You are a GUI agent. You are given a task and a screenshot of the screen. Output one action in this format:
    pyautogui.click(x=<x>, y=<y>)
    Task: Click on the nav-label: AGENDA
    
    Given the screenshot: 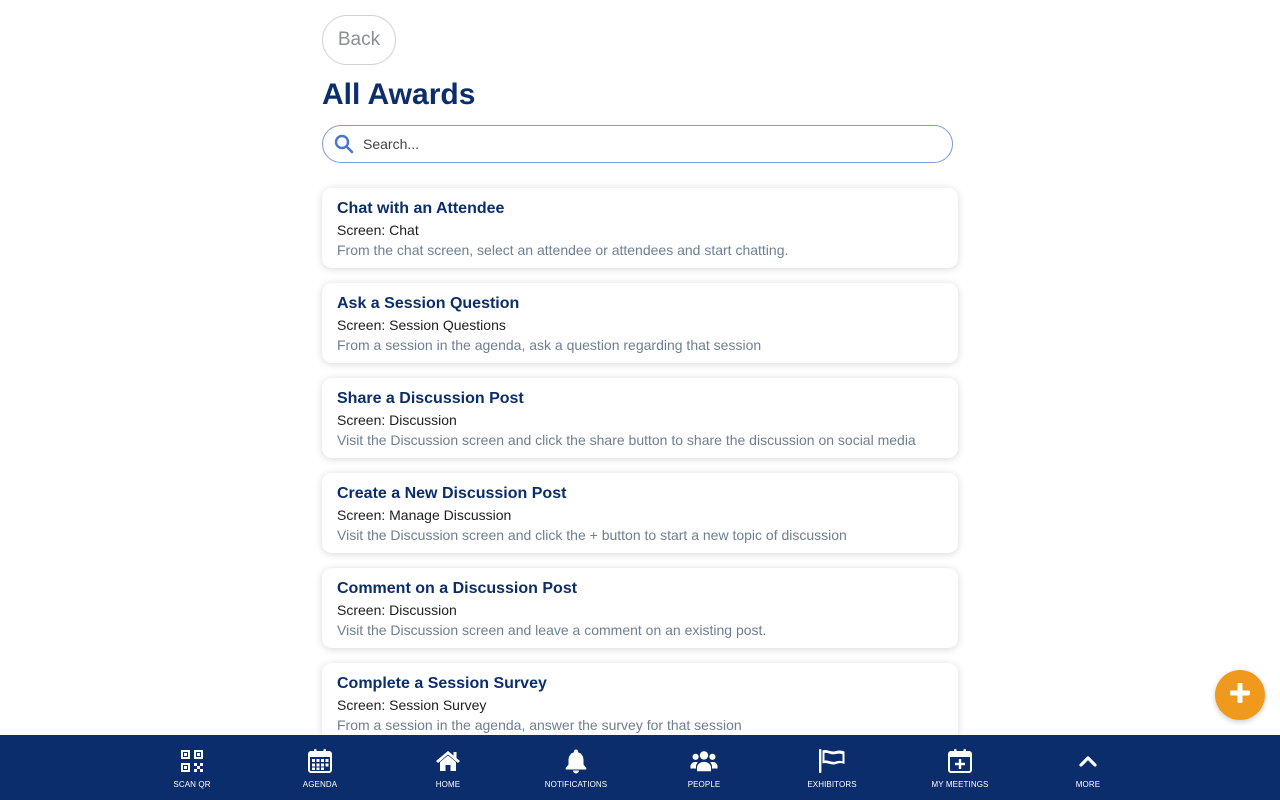 What is the action you would take?
    pyautogui.click(x=320, y=784)
    